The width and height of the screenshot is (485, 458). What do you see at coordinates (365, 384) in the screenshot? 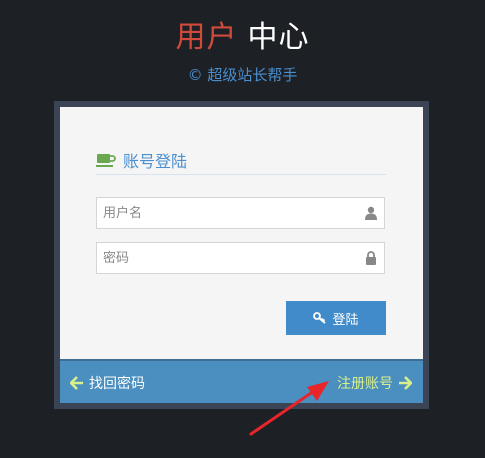
I see `register-label: 注册账号` at bounding box center [365, 384].